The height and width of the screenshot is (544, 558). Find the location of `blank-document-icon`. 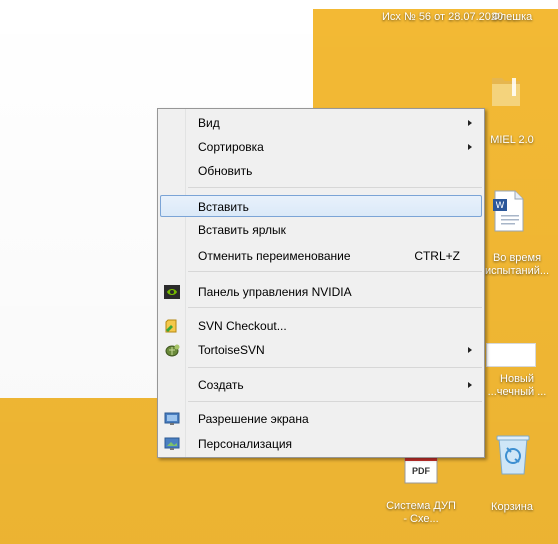

blank-document-icon is located at coordinates (511, 355).